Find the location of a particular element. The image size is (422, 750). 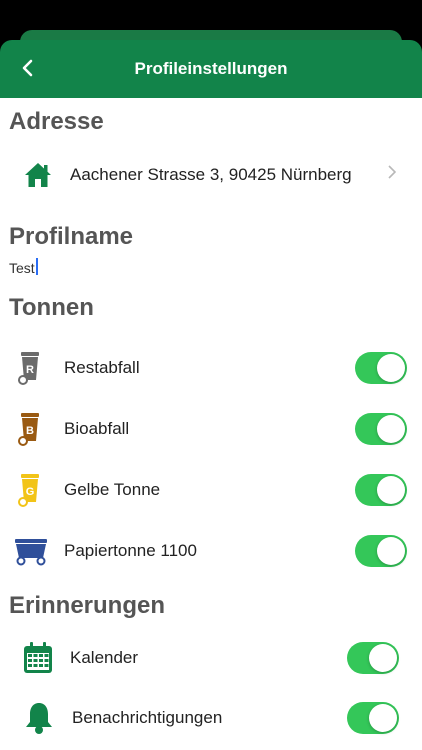

residual-bin-icon: R is located at coordinates (29, 368).